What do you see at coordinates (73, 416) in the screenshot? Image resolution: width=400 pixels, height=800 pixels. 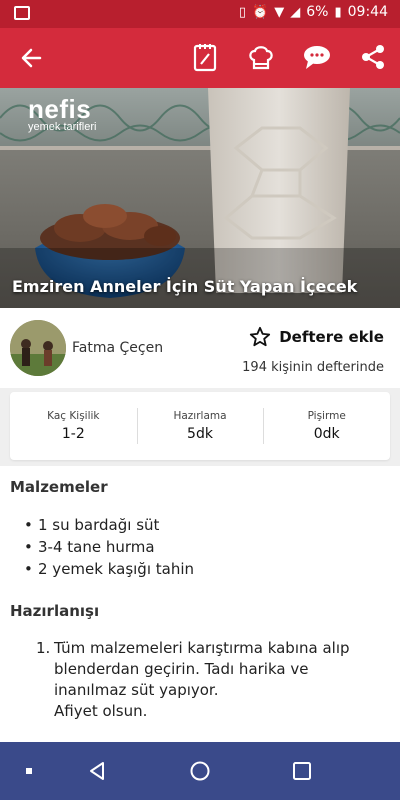 I see `stat-label: Kaç Kişilik` at bounding box center [73, 416].